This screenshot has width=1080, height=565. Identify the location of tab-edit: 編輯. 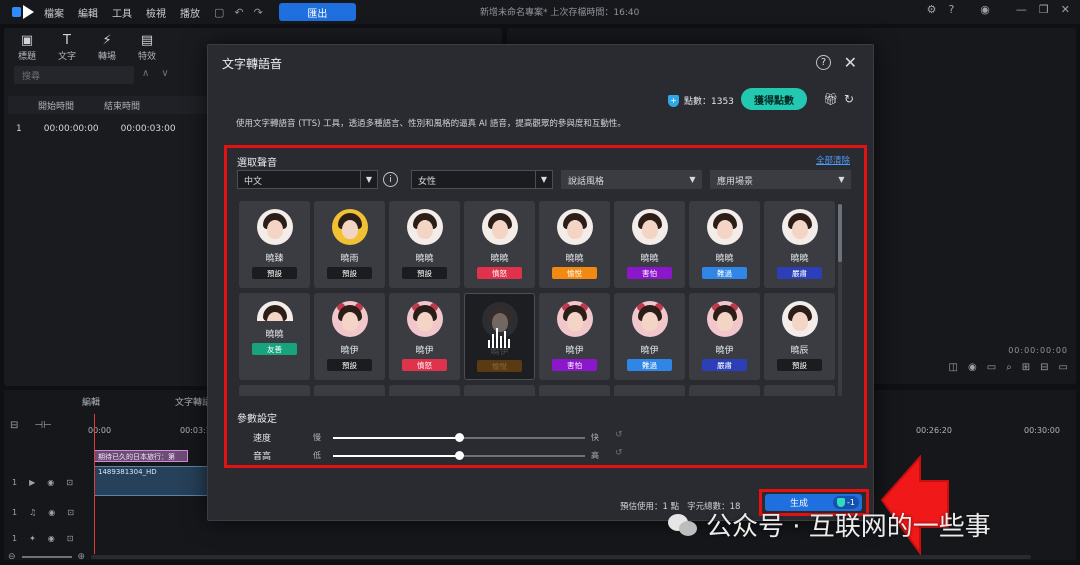
(91, 401).